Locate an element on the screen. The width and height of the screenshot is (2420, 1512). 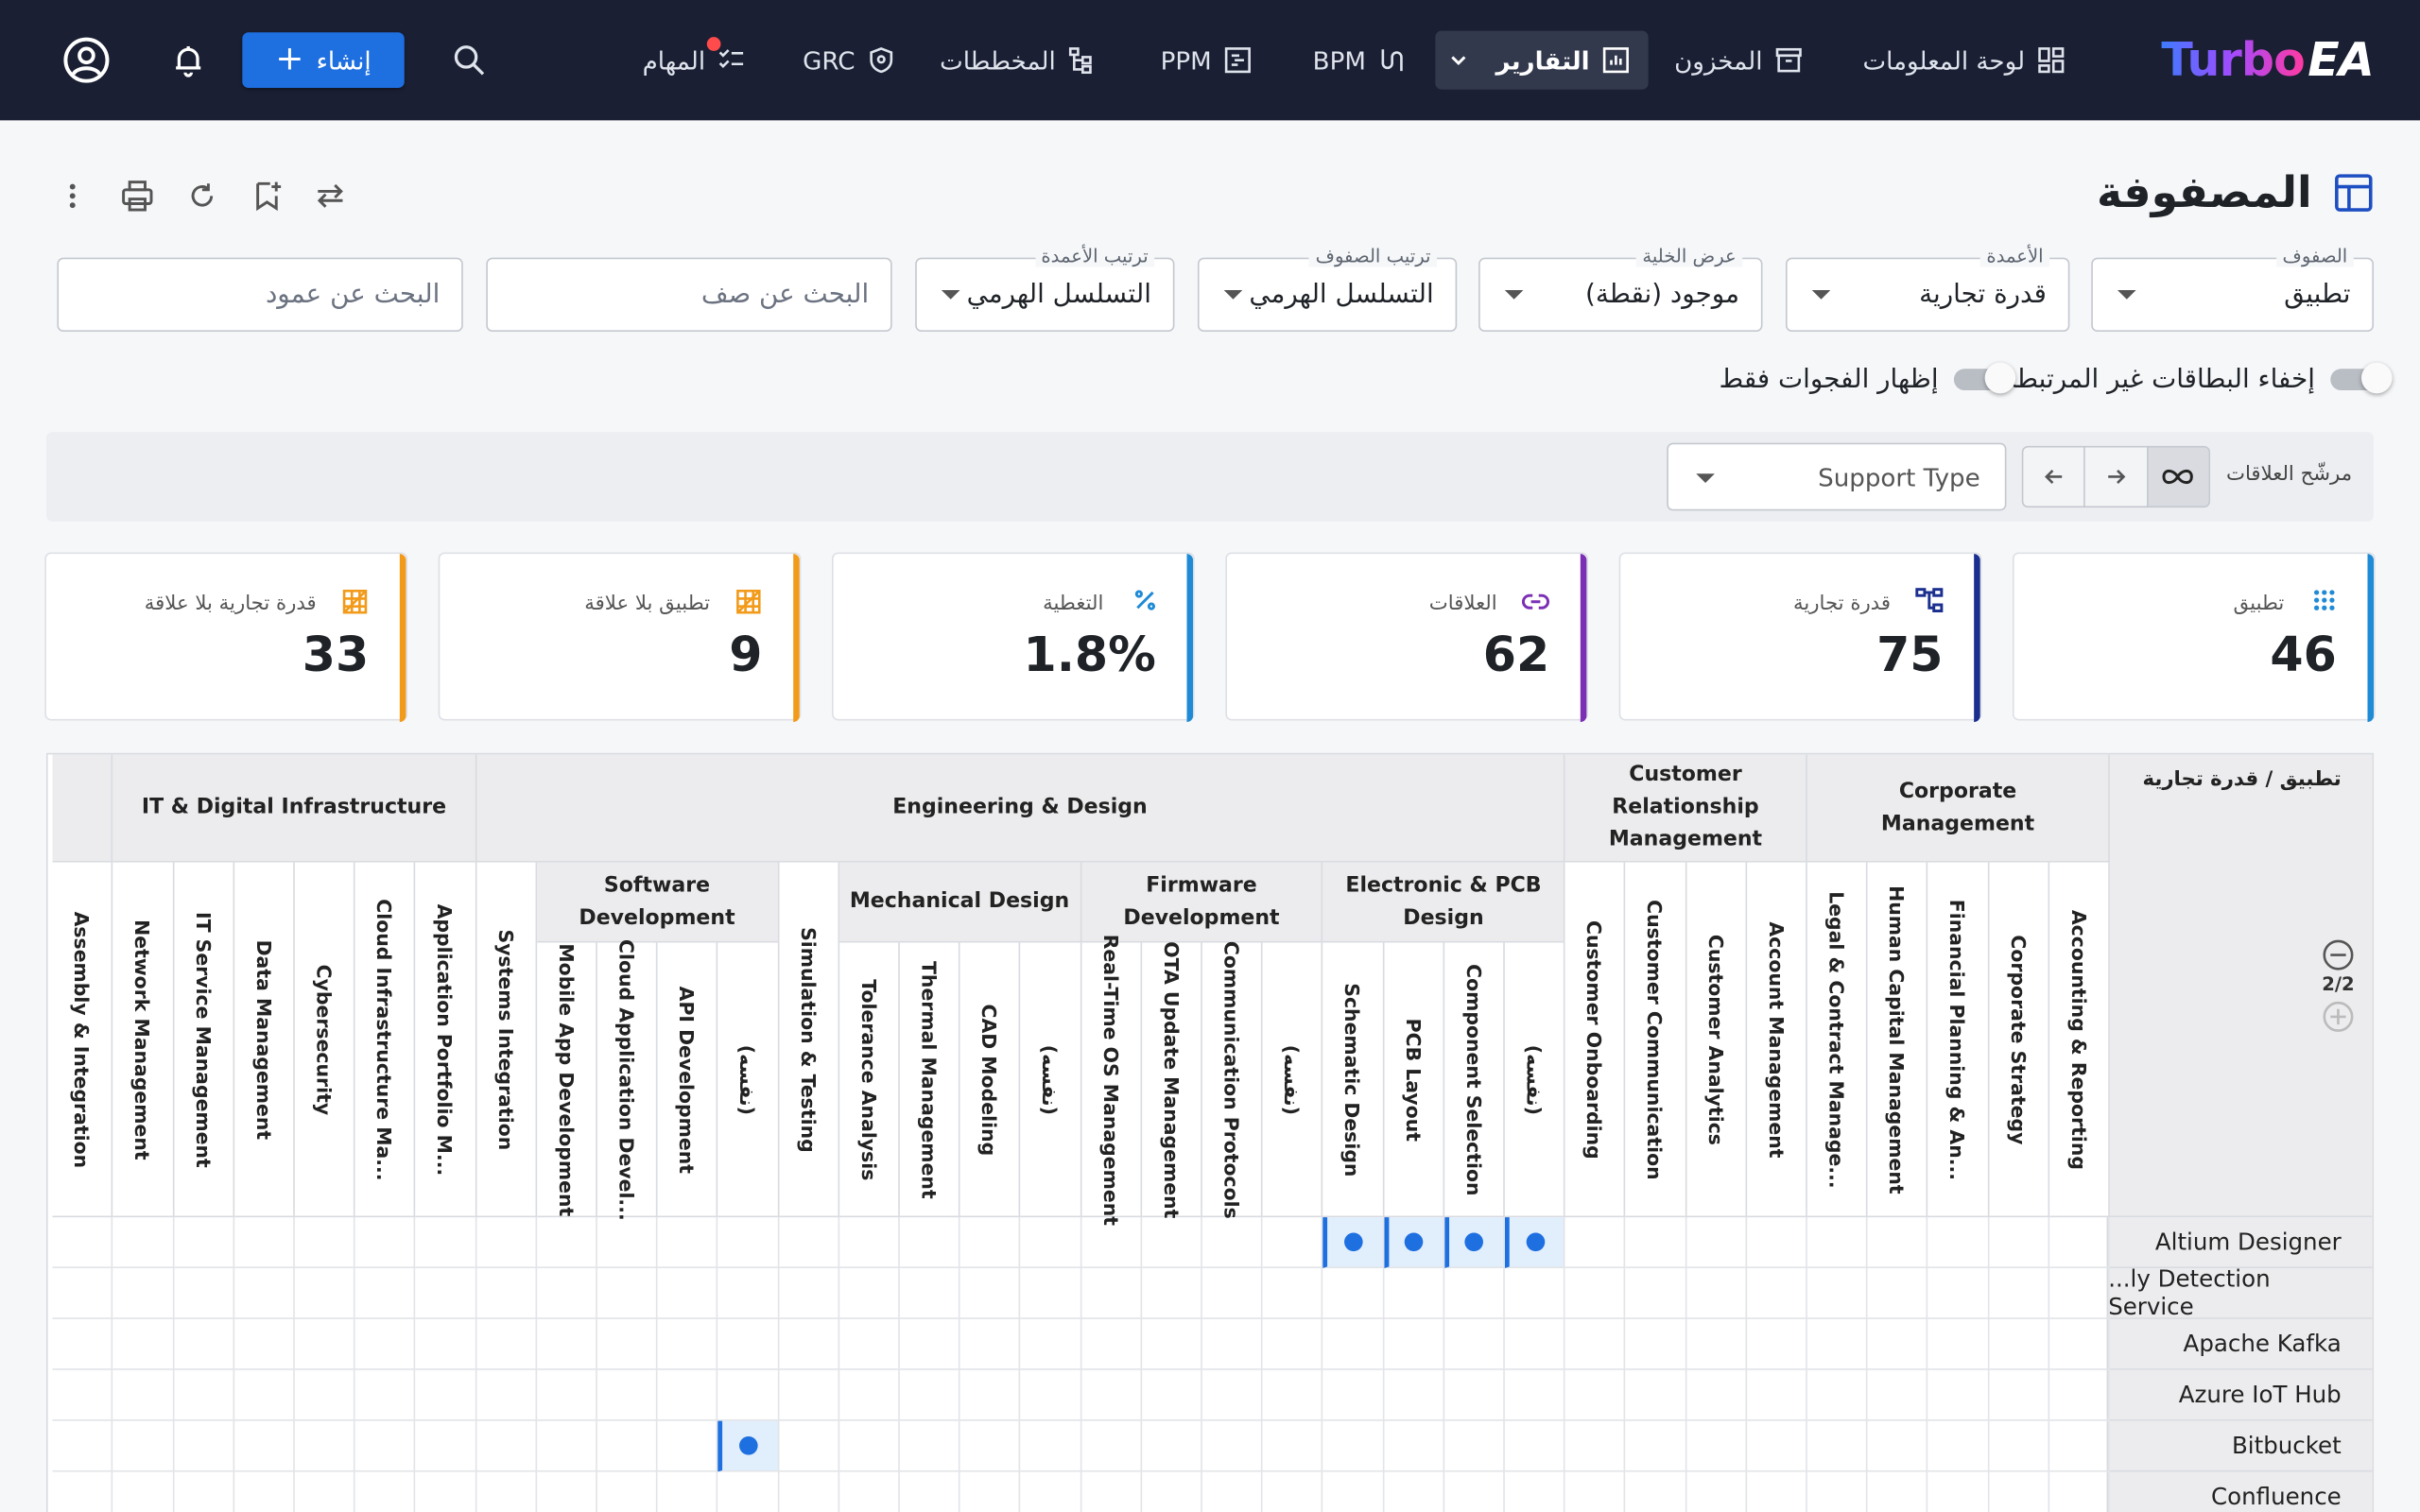
nav-inventory: المخزون is located at coordinates (1739, 60).